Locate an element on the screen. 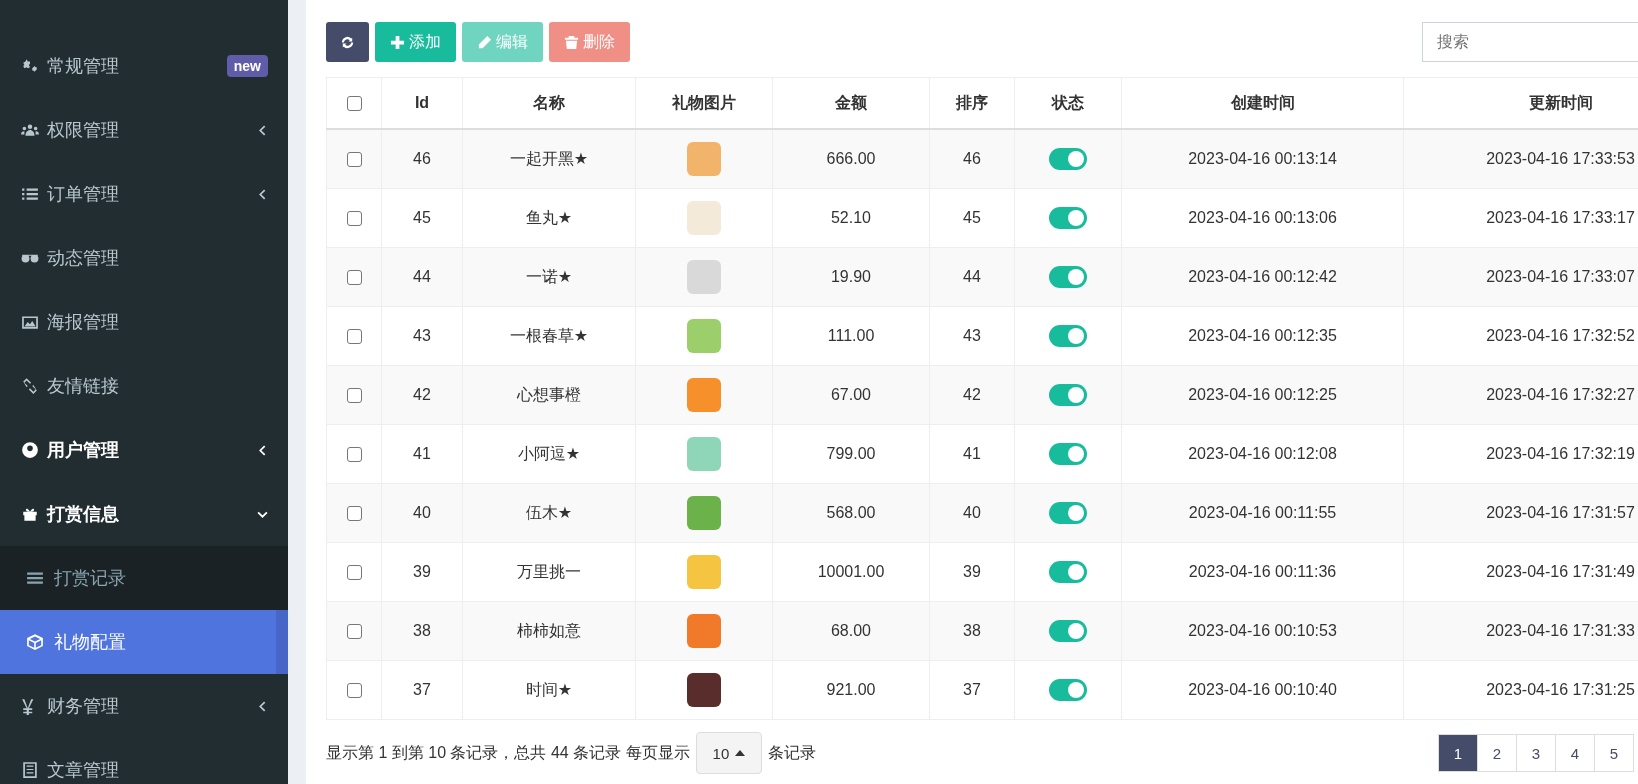 This screenshot has width=1638, height=784. page-button: 1 is located at coordinates (1458, 753).